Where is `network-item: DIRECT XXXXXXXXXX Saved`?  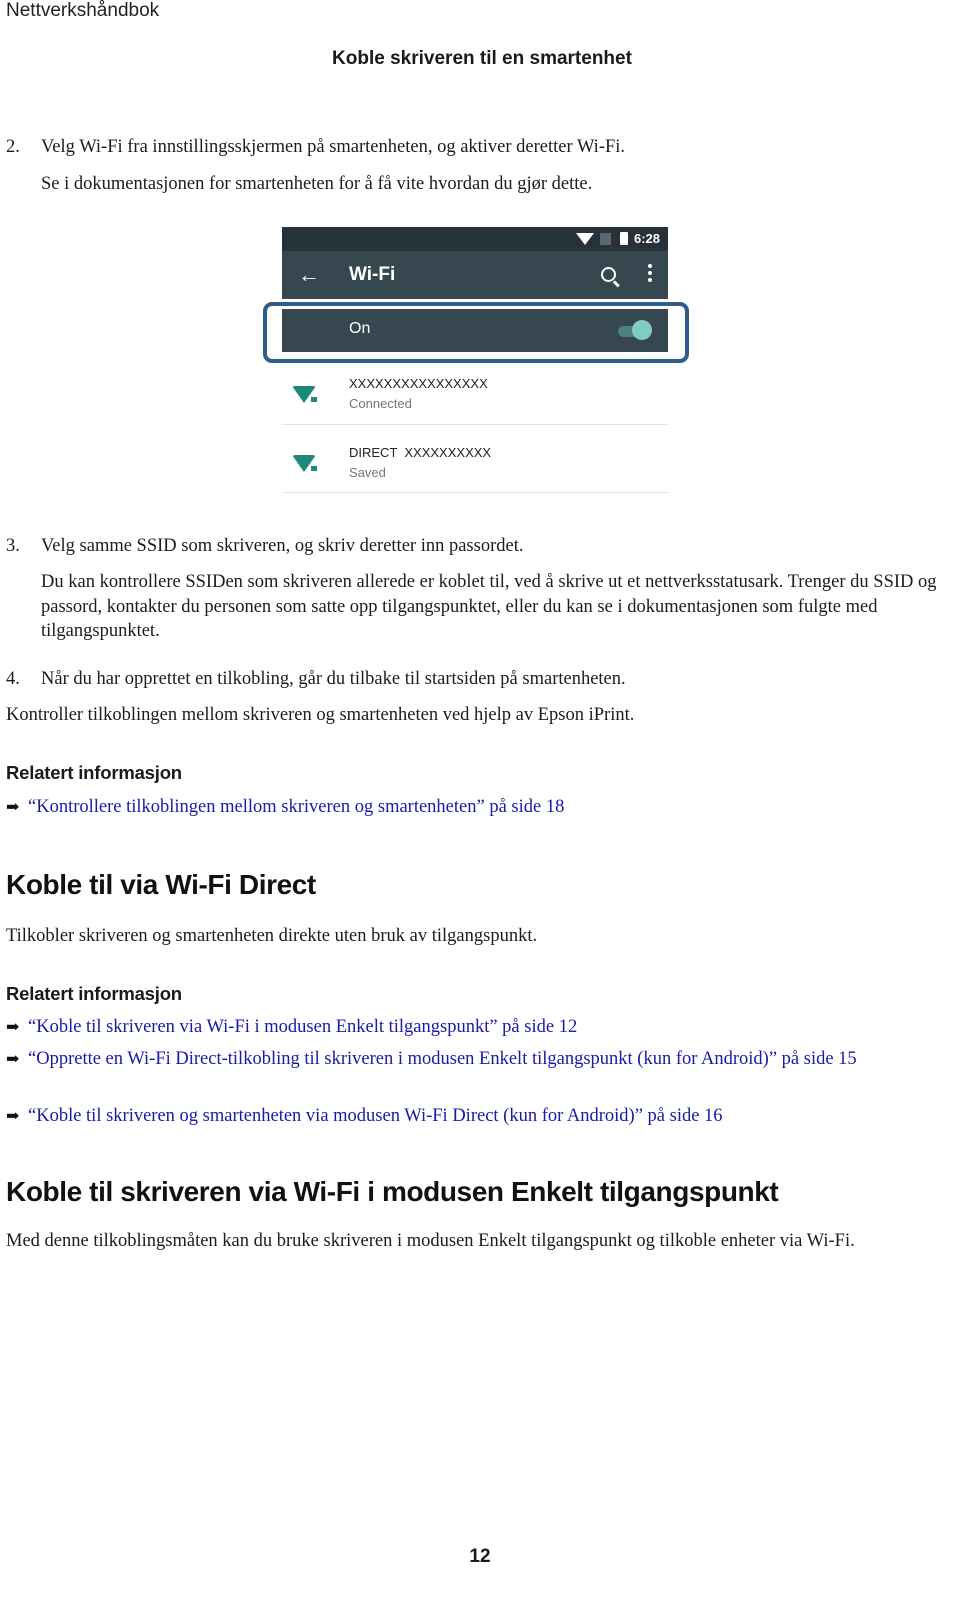
network-item: DIRECT XXXXXXXXXX Saved is located at coordinates (475, 465).